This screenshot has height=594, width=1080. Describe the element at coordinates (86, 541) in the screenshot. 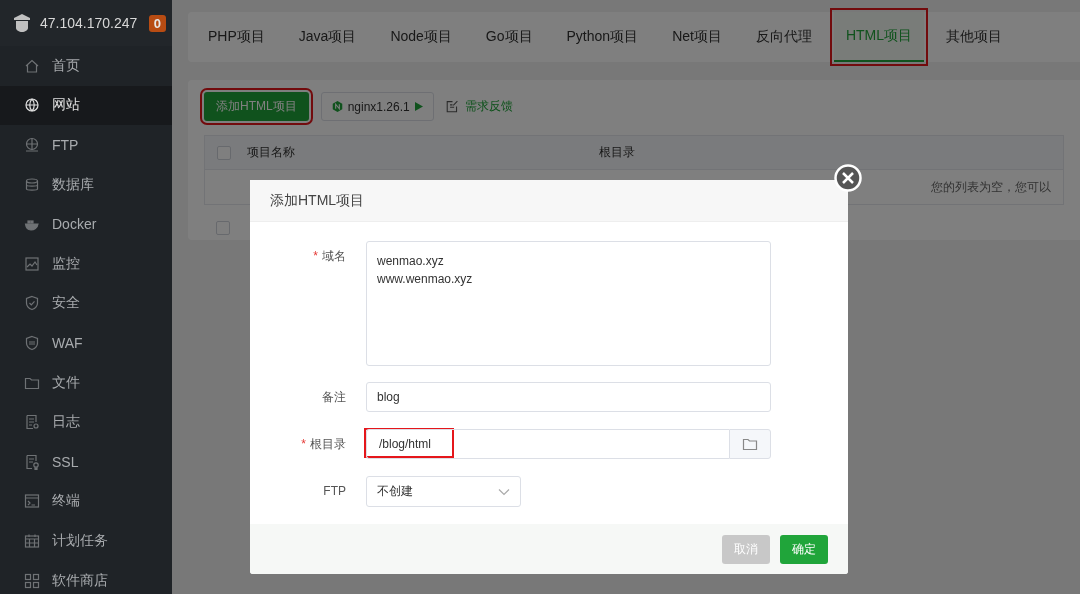

I see `sidebar-item: 计划任务` at that location.